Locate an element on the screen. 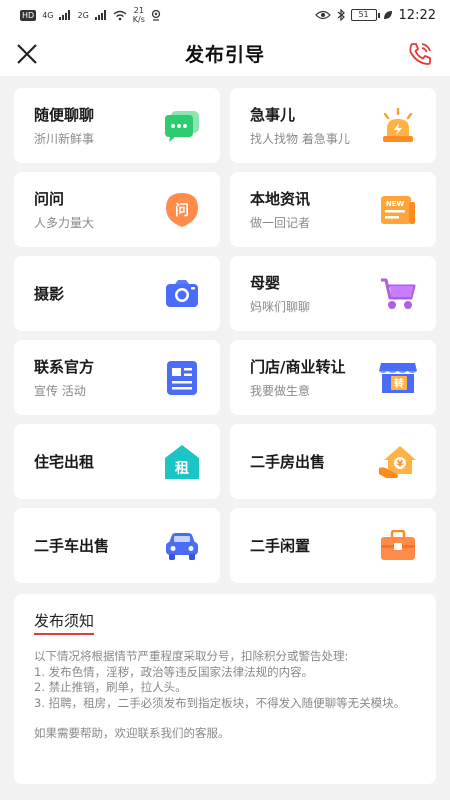  card-mother-baby: 母婴 妈咪们聊聊 is located at coordinates (333, 293).